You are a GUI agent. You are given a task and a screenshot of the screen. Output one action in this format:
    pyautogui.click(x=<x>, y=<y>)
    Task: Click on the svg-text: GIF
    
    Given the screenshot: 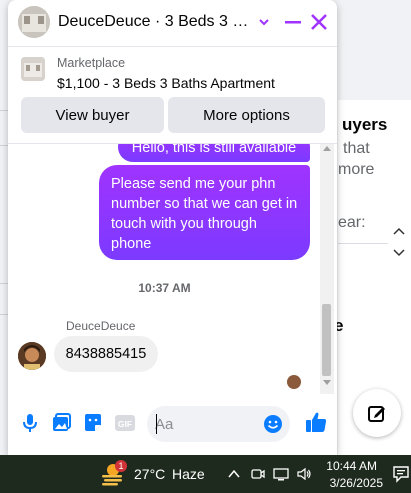 What is the action you would take?
    pyautogui.click(x=125, y=424)
    